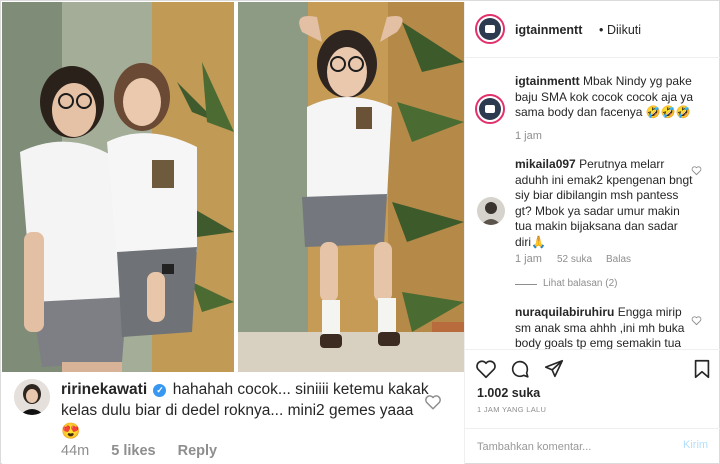 The image size is (720, 464). I want to click on comment-input, so click(572, 447).